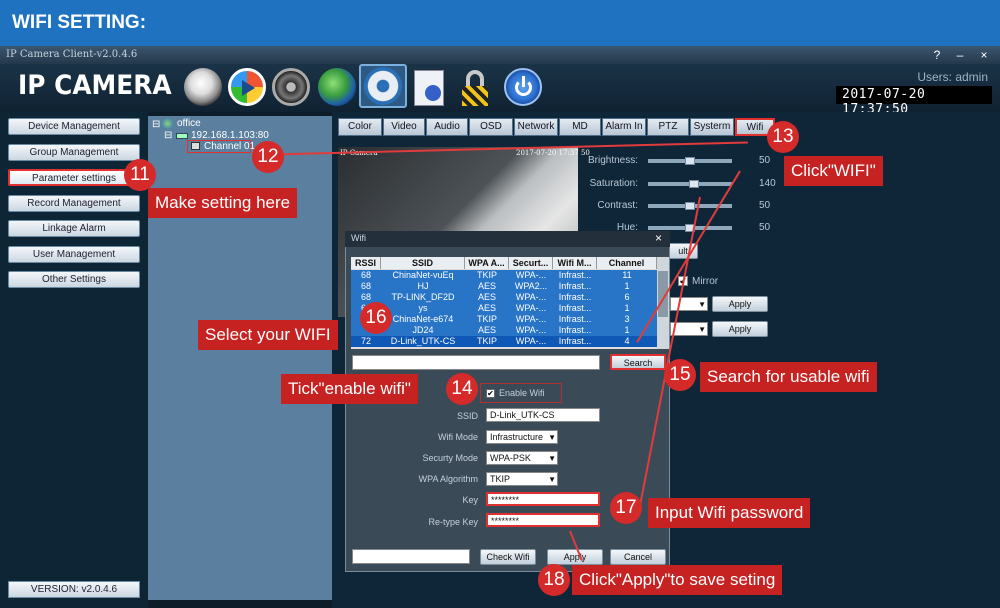 The height and width of the screenshot is (608, 1000). What do you see at coordinates (349, 389) in the screenshot?
I see `step-14-label: Tick"enable wifi"` at bounding box center [349, 389].